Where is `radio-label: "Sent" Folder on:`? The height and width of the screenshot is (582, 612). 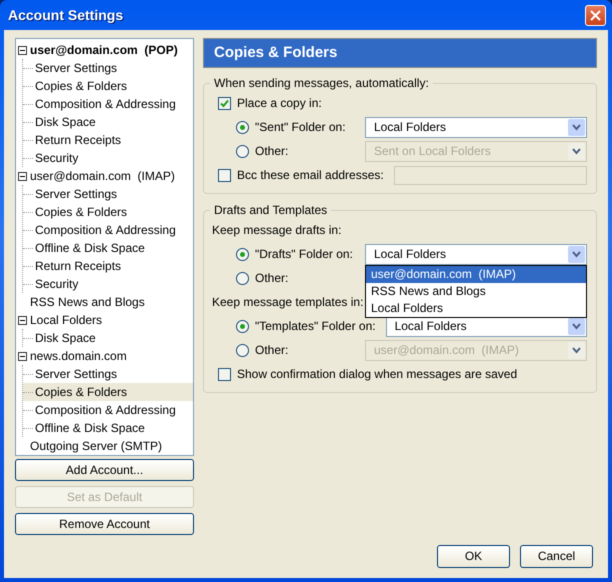 radio-label: "Sent" Folder on: is located at coordinates (301, 127).